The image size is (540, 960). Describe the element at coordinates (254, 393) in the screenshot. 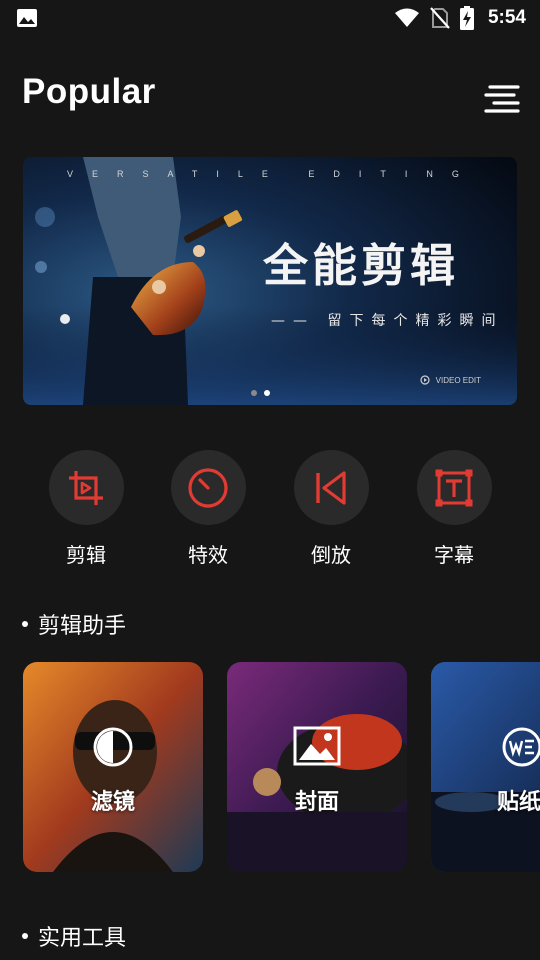

I see `banner-dot` at that location.